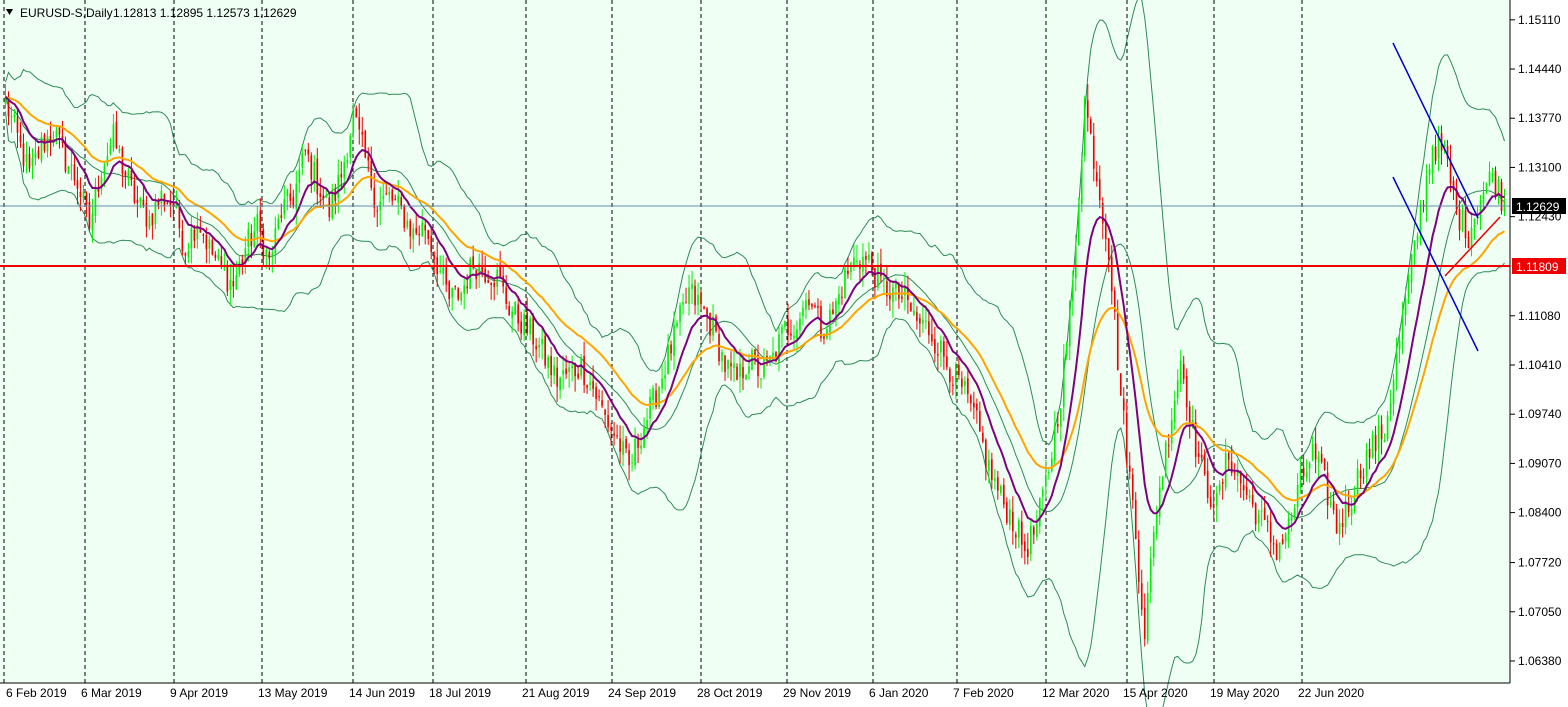  Describe the element at coordinates (382, 693) in the screenshot. I see `x-tick-label: 14 Jun 2019` at that location.